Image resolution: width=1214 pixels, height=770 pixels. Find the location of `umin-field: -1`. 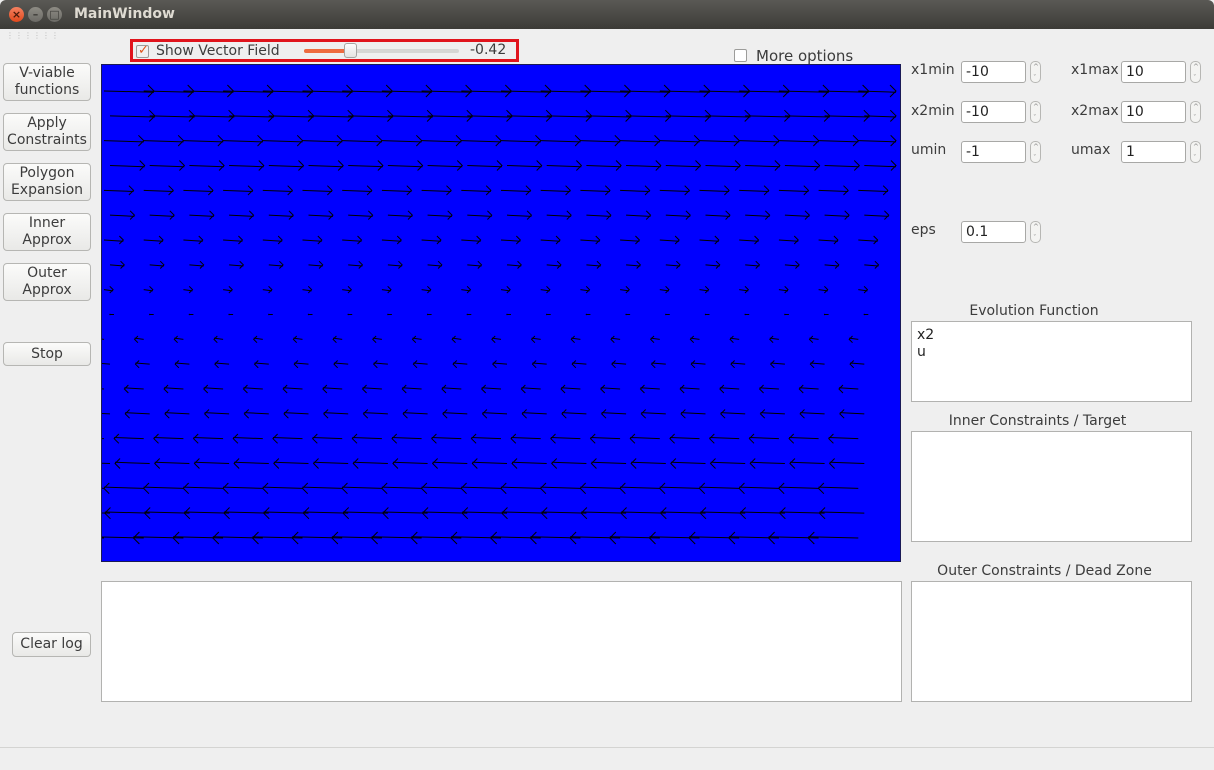

umin-field: -1 is located at coordinates (993, 152).